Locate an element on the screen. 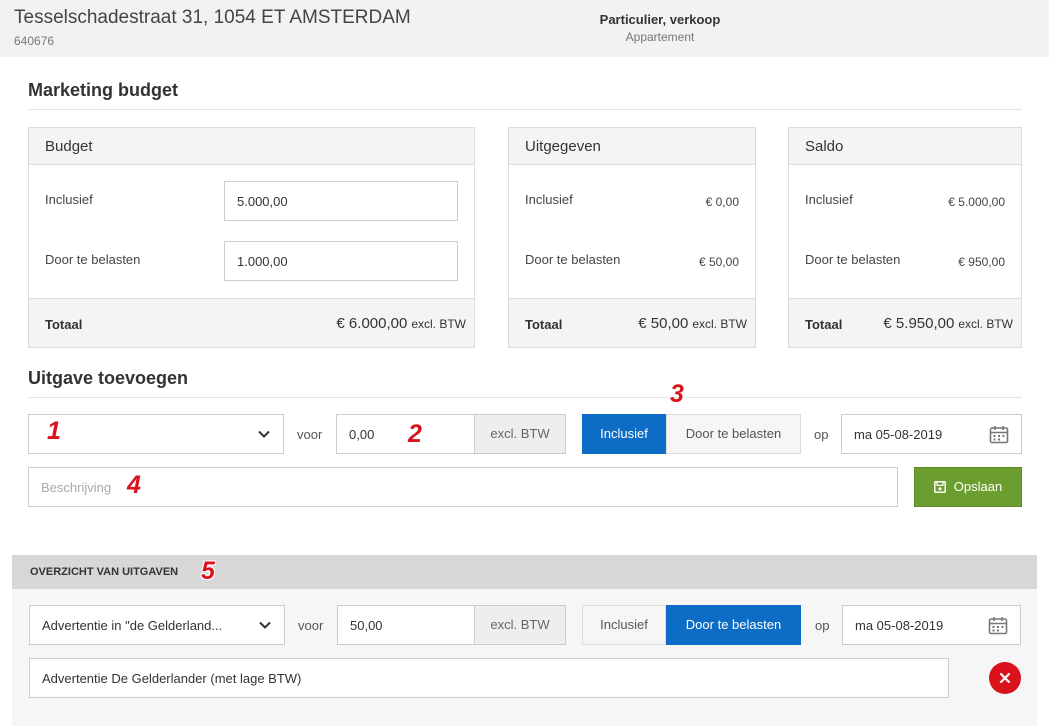 The image size is (1049, 726). total-value: € 50,00 excl. BTW is located at coordinates (692, 323).